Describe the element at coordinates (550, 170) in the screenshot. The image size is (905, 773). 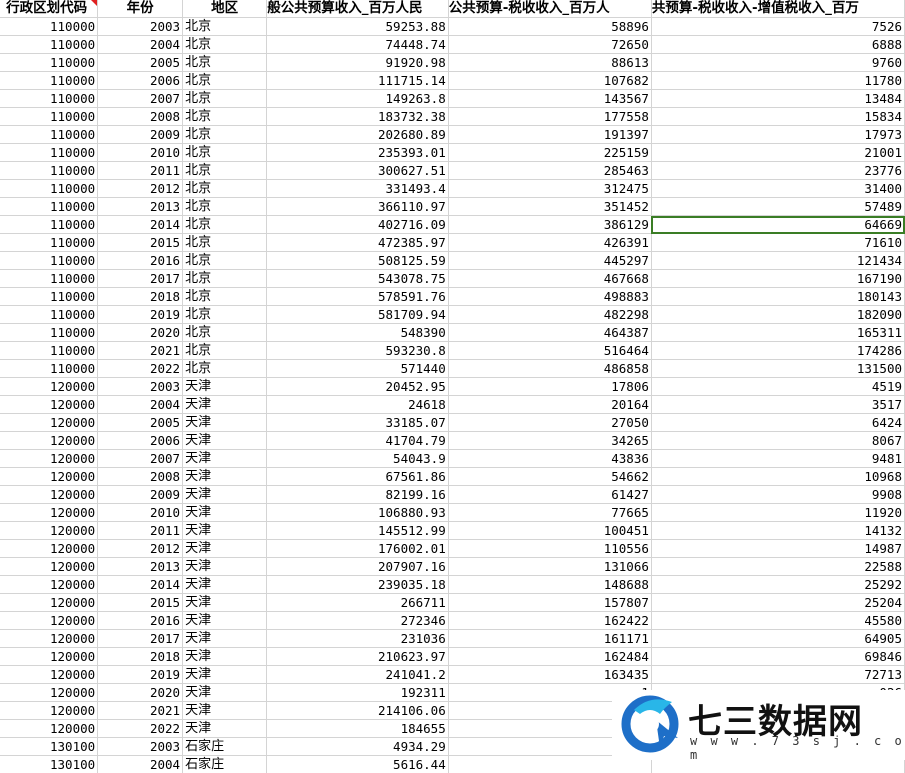
I see `cell-tax: 285463` at that location.